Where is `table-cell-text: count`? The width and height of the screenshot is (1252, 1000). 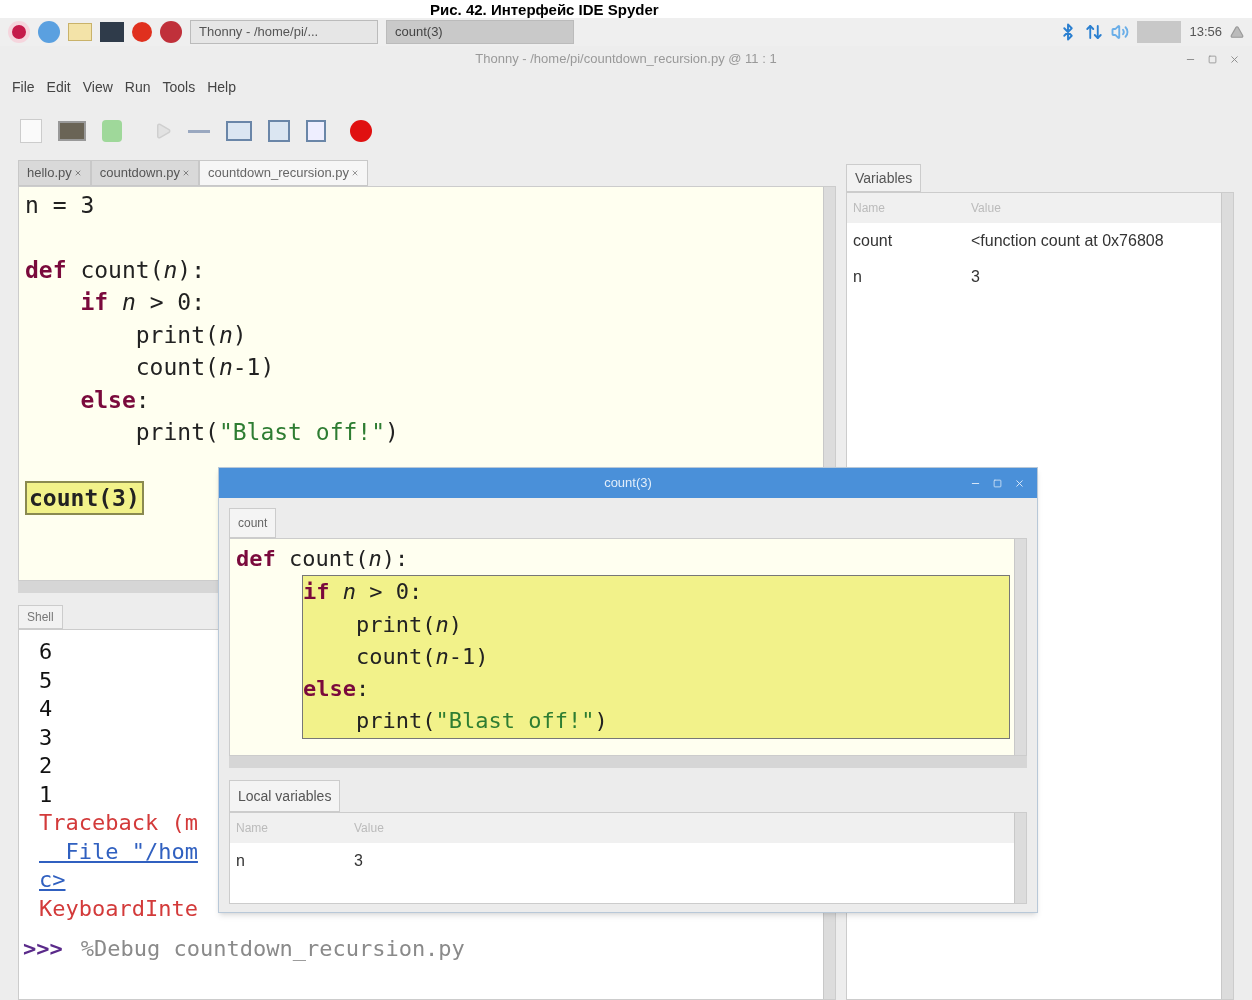 table-cell-text: count is located at coordinates (873, 241).